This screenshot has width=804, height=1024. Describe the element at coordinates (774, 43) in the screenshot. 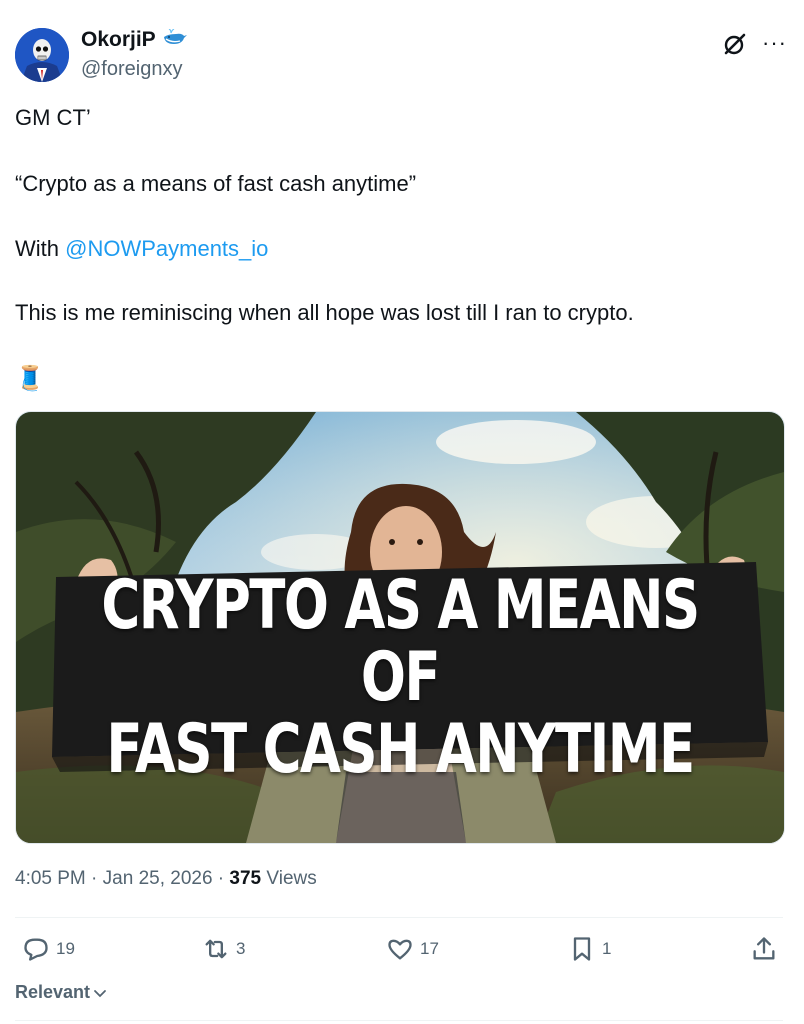

I see `more-options-icon: ···` at that location.